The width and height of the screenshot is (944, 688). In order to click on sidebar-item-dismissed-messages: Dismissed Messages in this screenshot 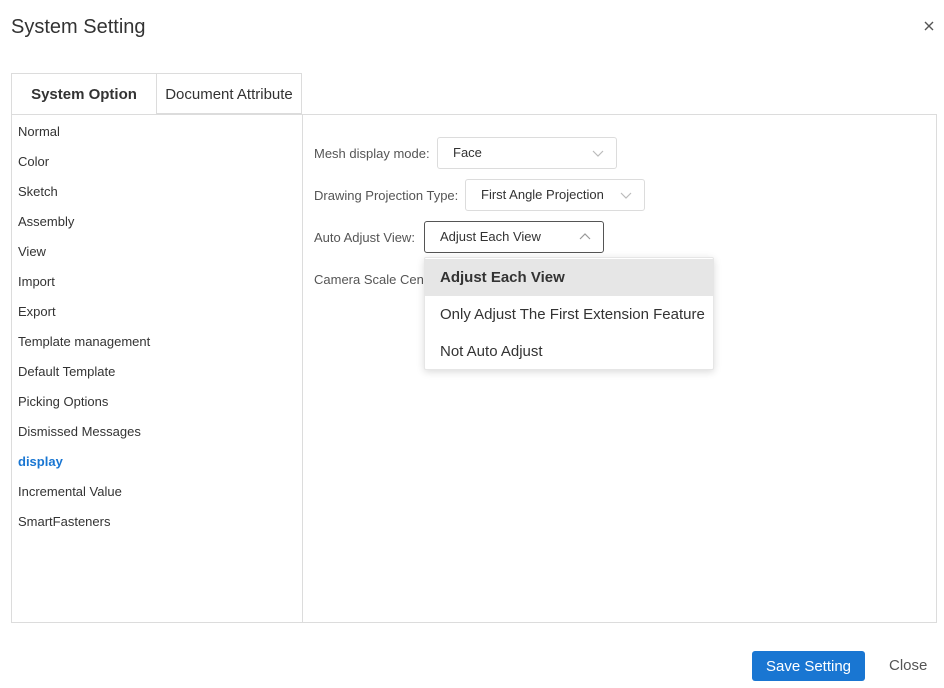, I will do `click(79, 431)`.